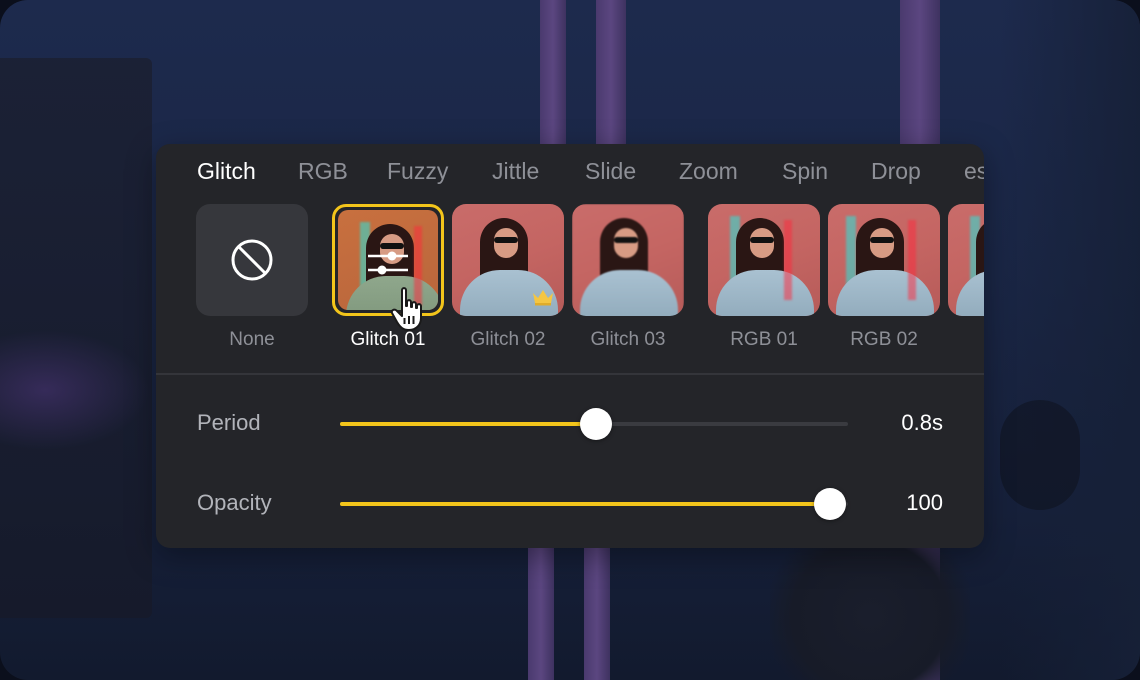 Image resolution: width=1140 pixels, height=680 pixels. Describe the element at coordinates (508, 339) in the screenshot. I see `effect-label: Glitch 02` at that location.